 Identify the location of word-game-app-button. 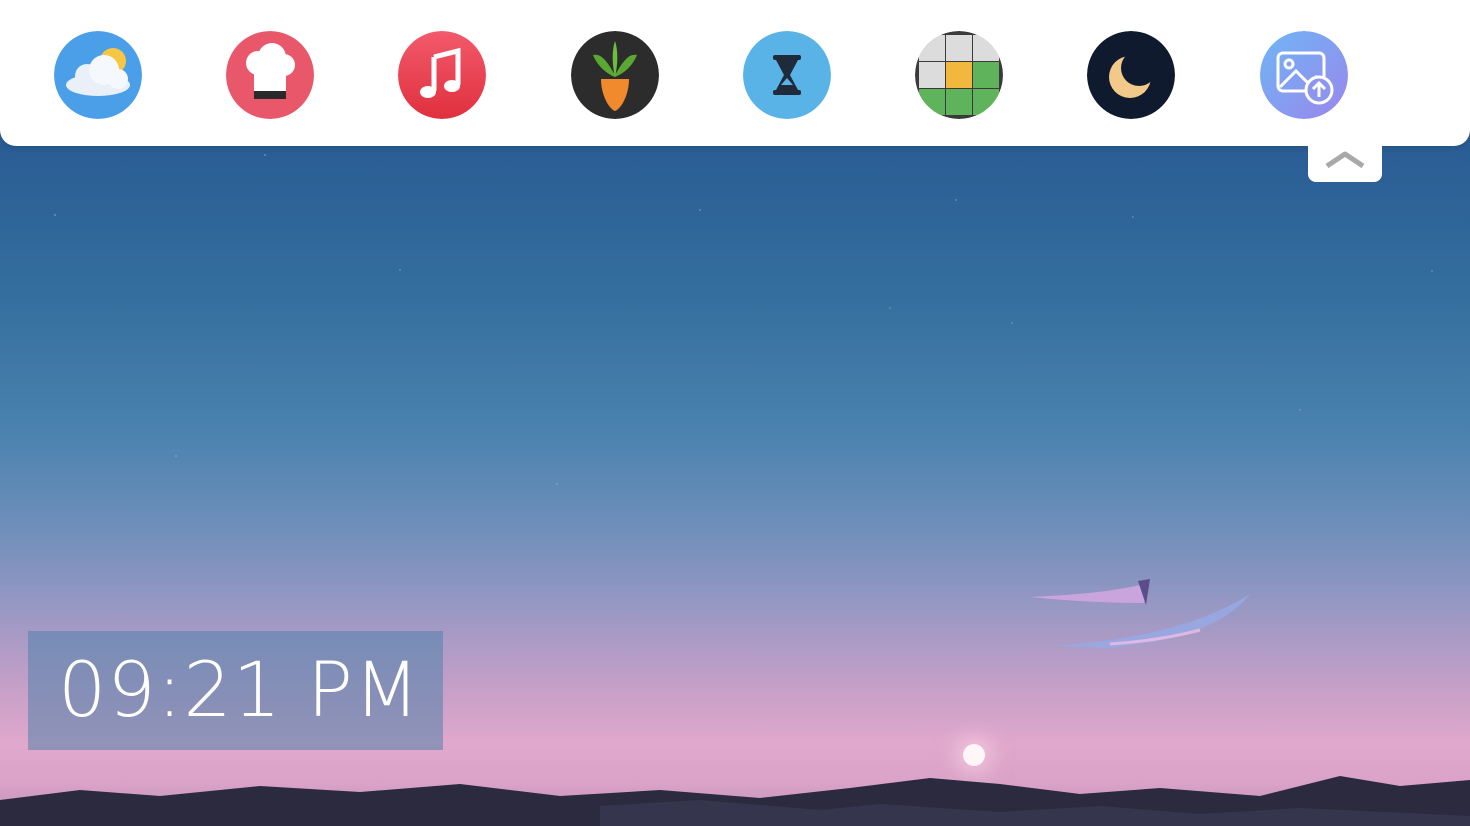
(959, 75).